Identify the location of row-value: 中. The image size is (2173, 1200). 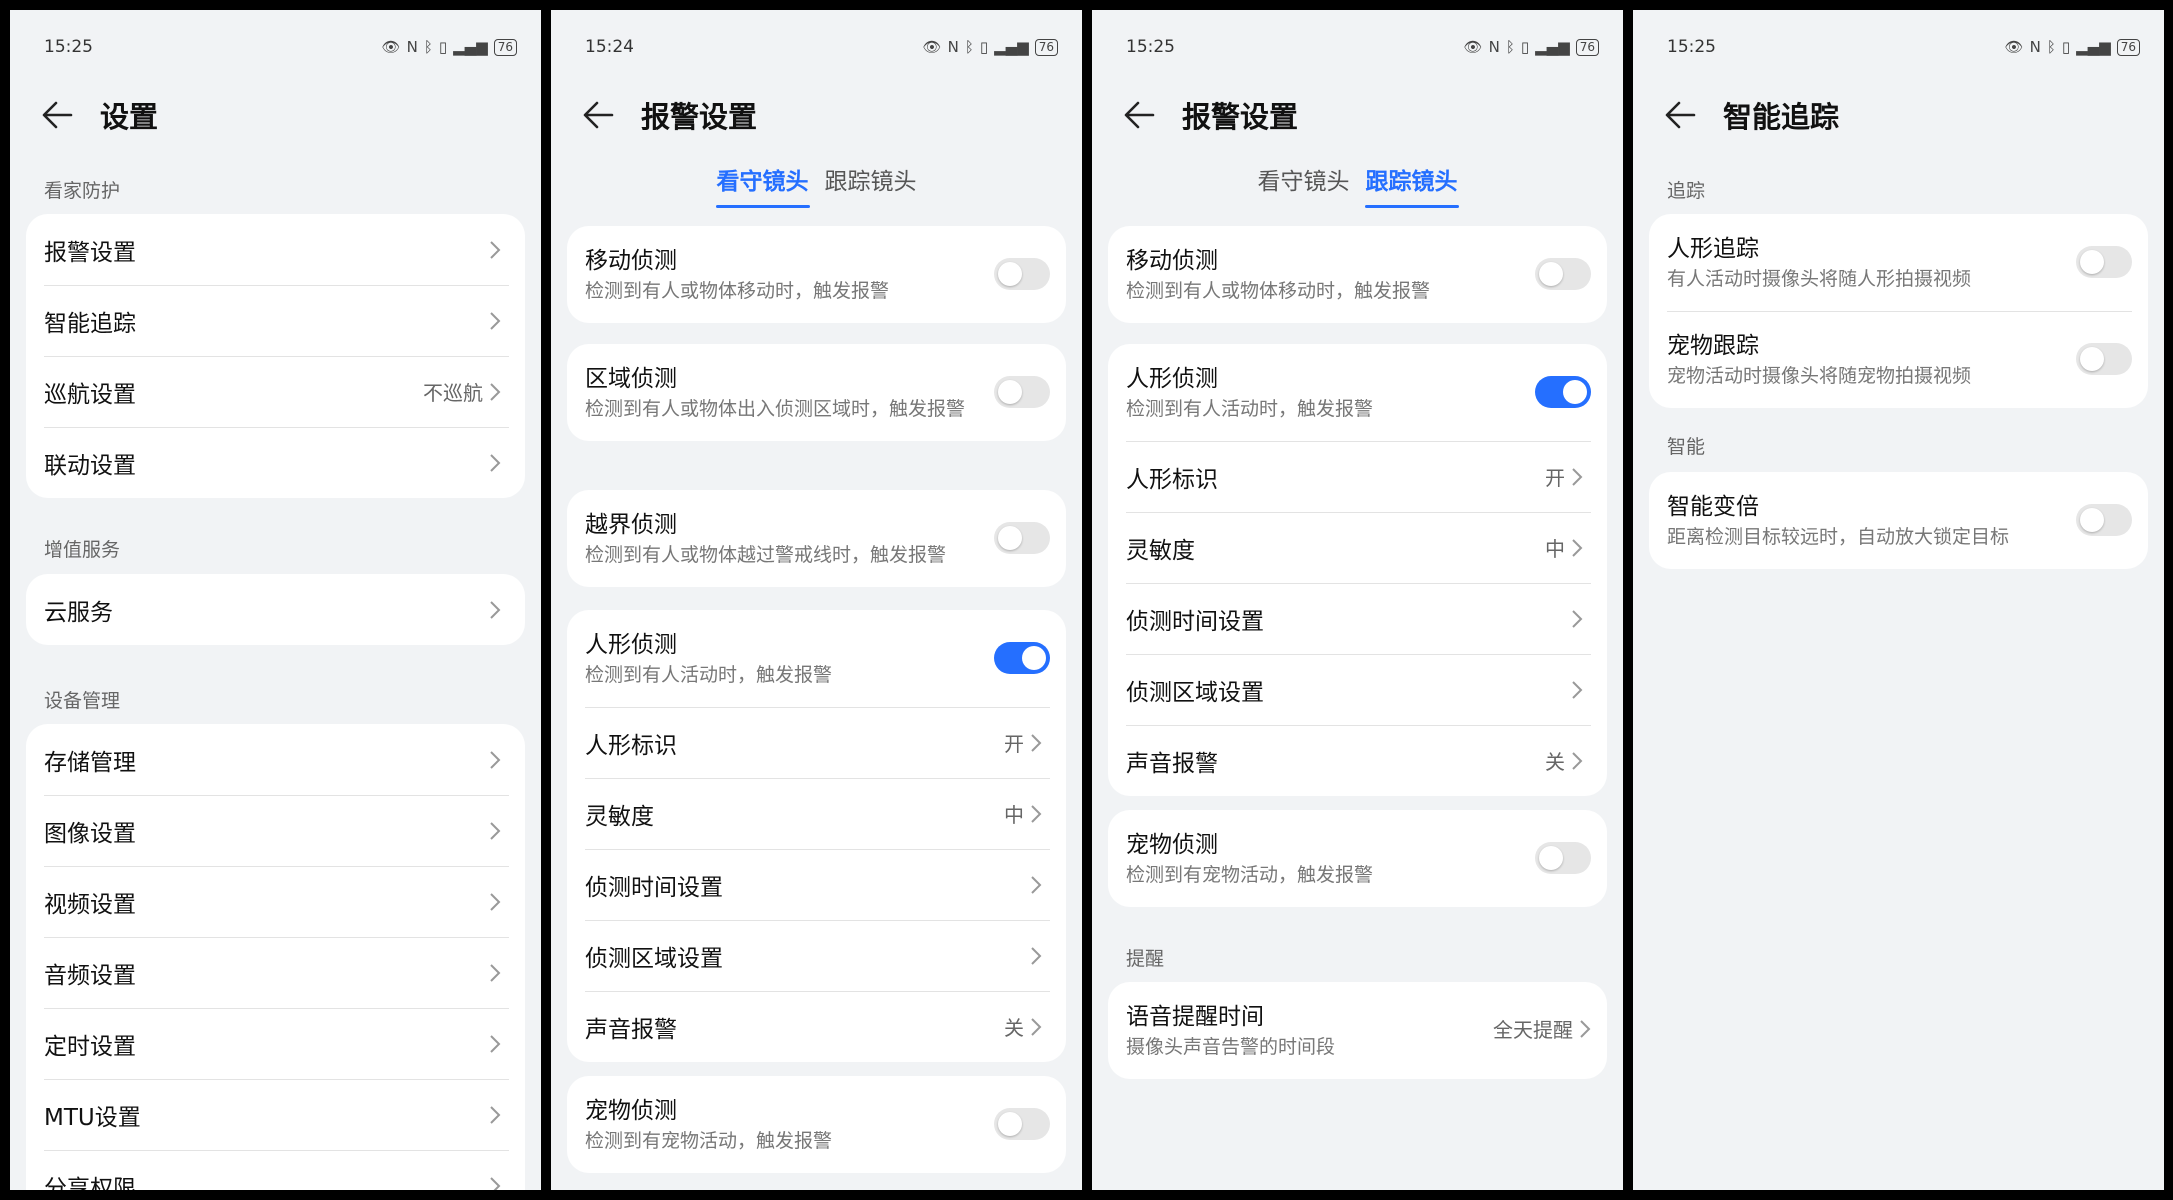
(1014, 815).